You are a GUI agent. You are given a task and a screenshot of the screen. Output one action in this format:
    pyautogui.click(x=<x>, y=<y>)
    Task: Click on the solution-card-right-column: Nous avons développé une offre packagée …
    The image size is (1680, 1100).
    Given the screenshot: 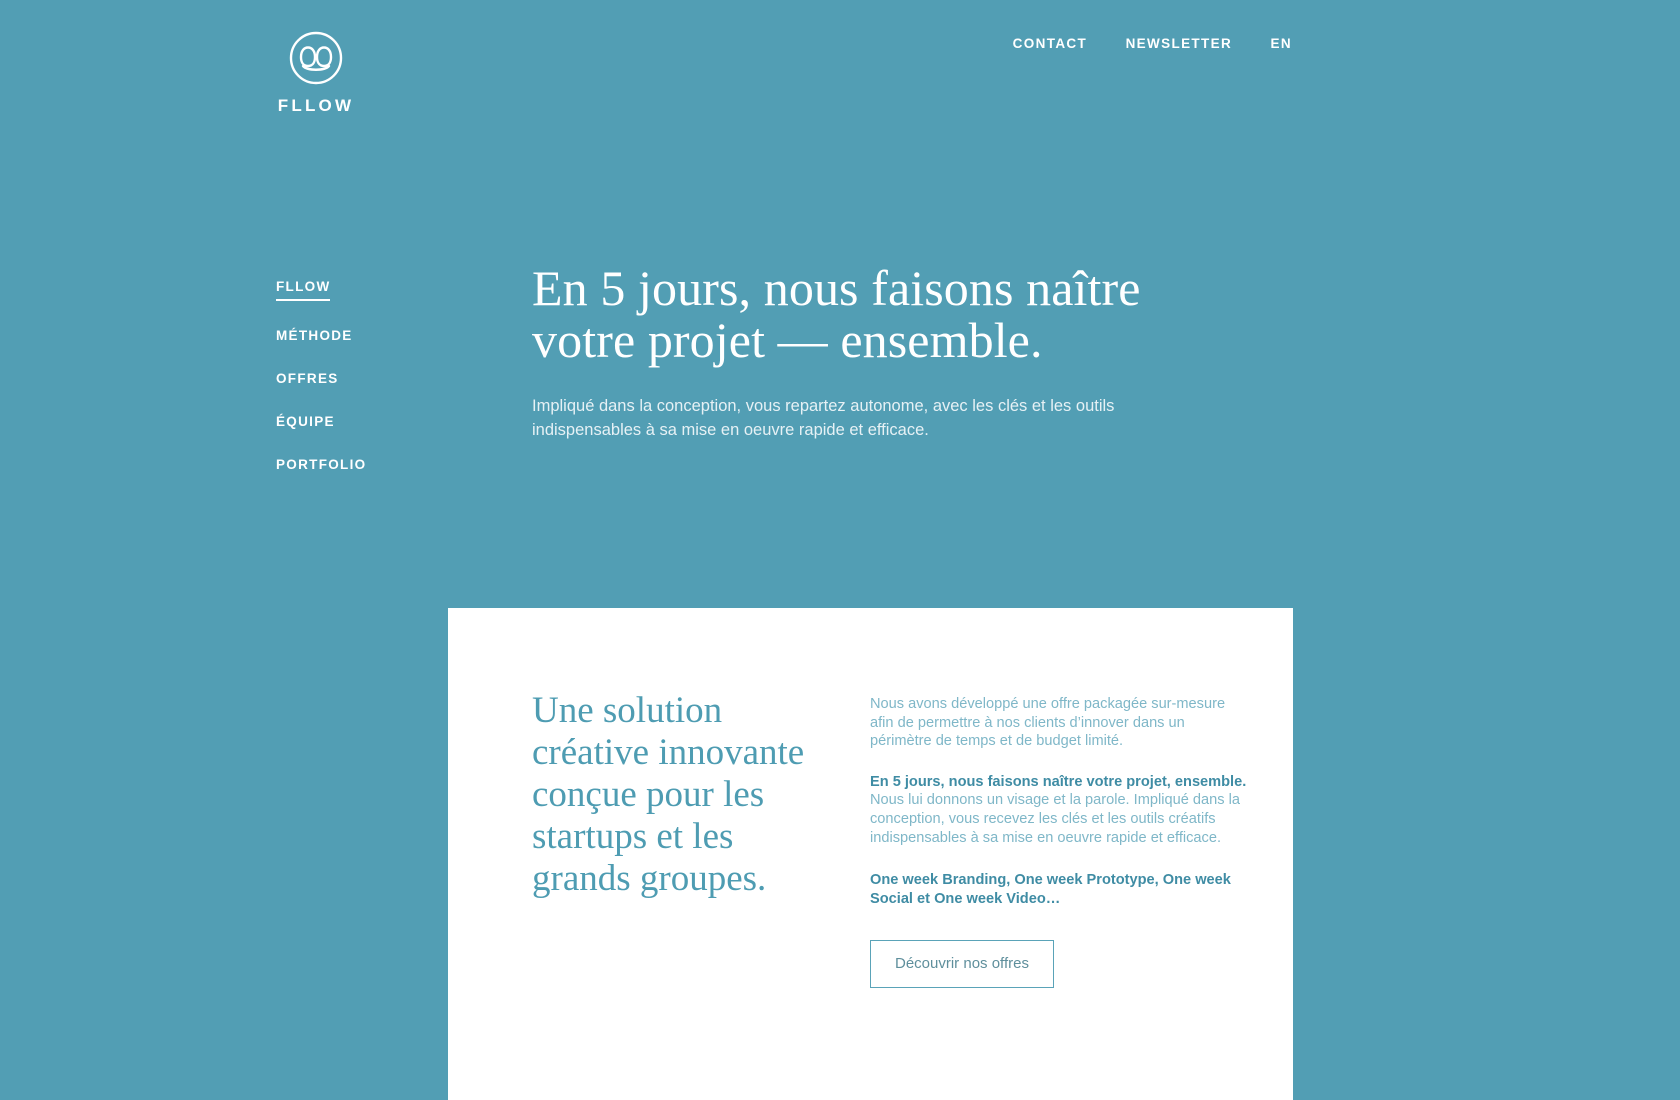 What is the action you would take?
    pyautogui.click(x=1060, y=839)
    